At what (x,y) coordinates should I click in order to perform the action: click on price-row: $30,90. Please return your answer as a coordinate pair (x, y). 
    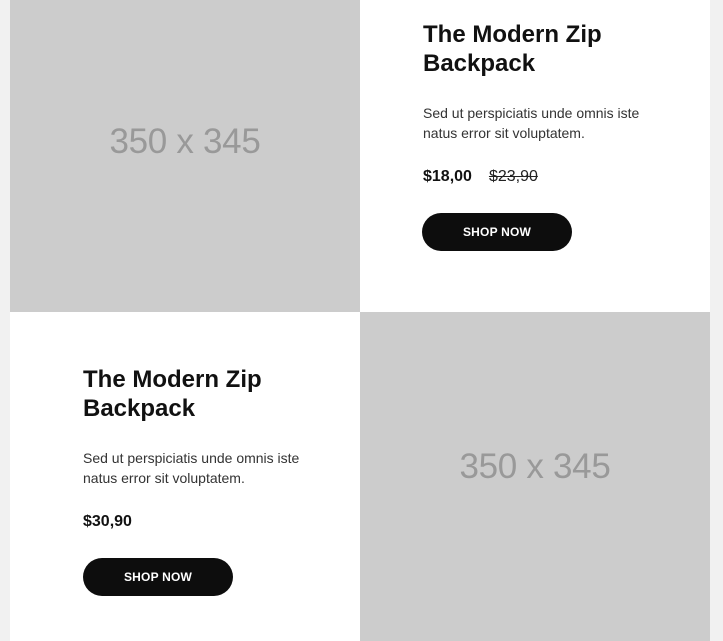
    Looking at the image, I should click on (107, 522).